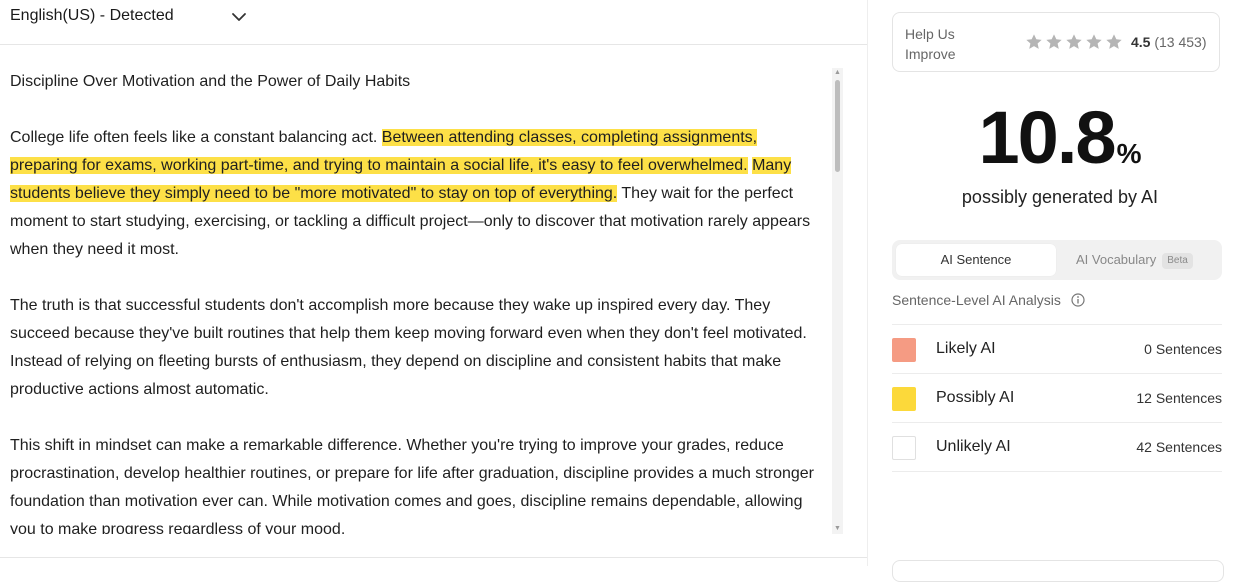 The height and width of the screenshot is (582, 1252). Describe the element at coordinates (1047, 137) in the screenshot. I see `ai-score-value: 10.8` at that location.